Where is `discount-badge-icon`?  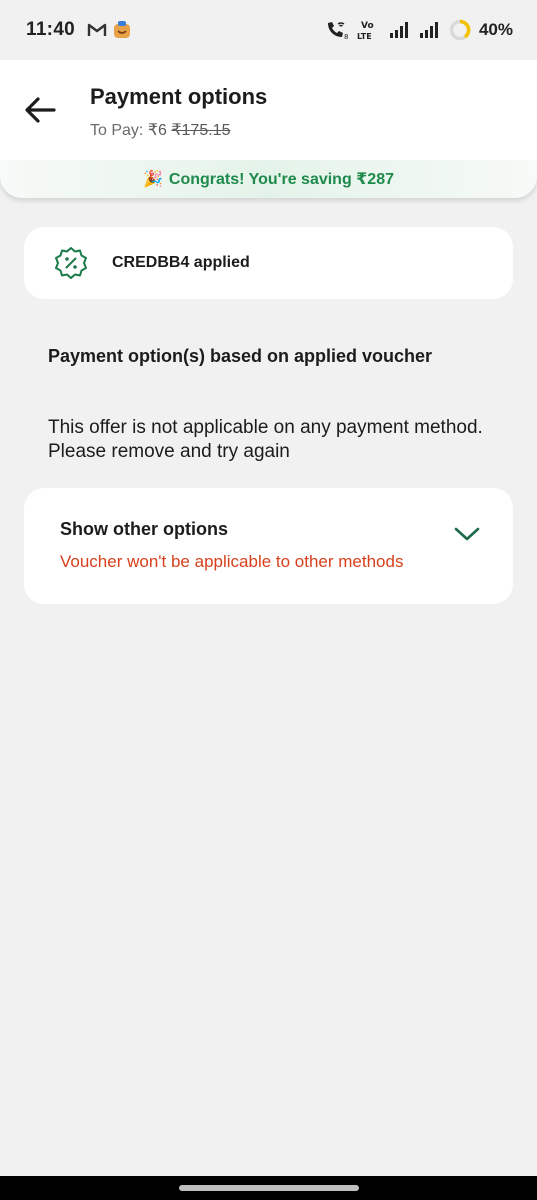 discount-badge-icon is located at coordinates (71, 263).